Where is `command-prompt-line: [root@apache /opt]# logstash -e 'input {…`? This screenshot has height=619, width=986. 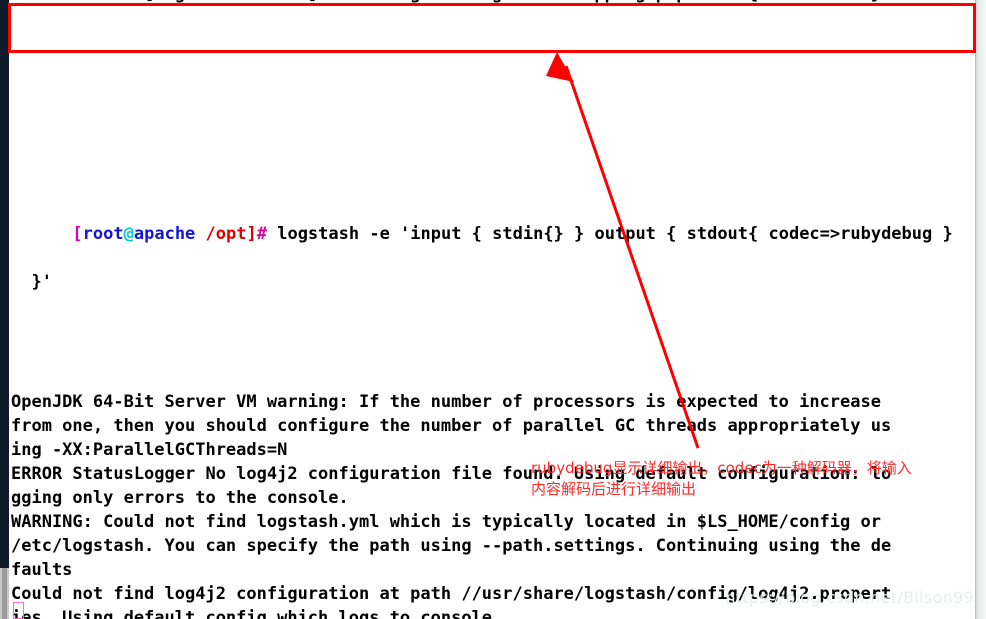
command-prompt-line: [root@apache /opt]# logstash -e 'input {… is located at coordinates (492, 221).